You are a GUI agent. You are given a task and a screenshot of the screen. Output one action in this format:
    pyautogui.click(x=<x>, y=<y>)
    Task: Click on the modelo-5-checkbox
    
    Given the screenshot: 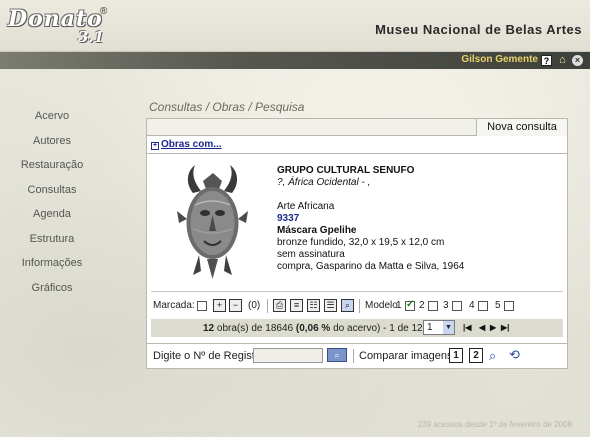 What is the action you would take?
    pyautogui.click(x=509, y=306)
    